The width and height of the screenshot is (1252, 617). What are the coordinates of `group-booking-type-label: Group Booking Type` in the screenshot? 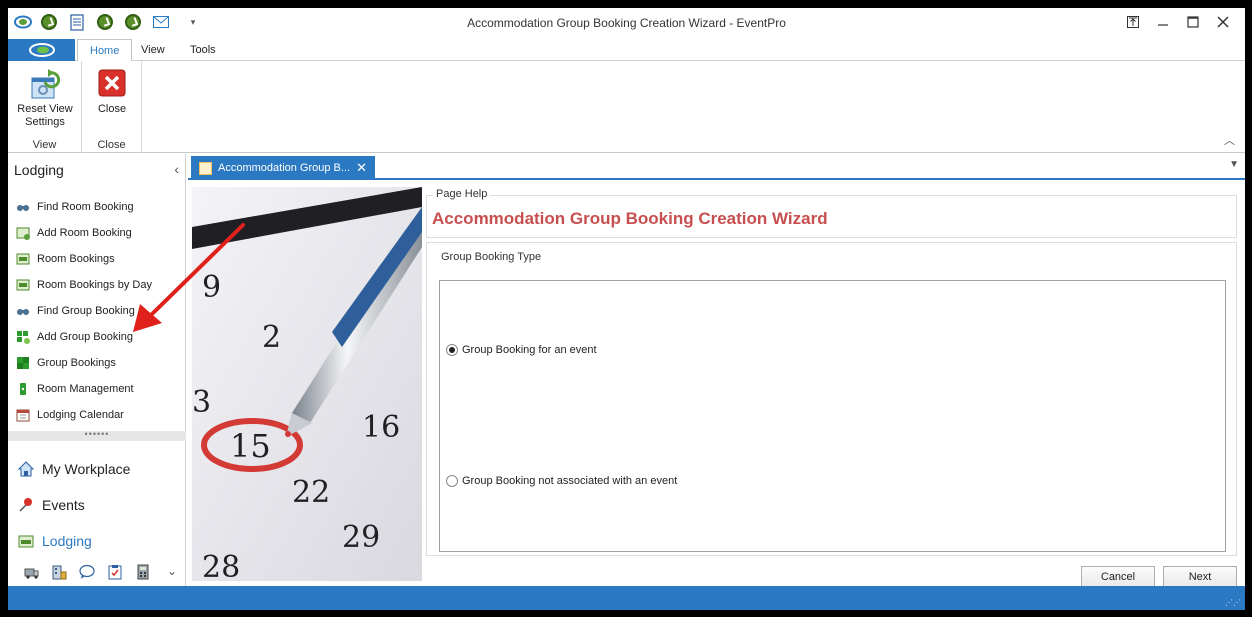 It's located at (491, 257).